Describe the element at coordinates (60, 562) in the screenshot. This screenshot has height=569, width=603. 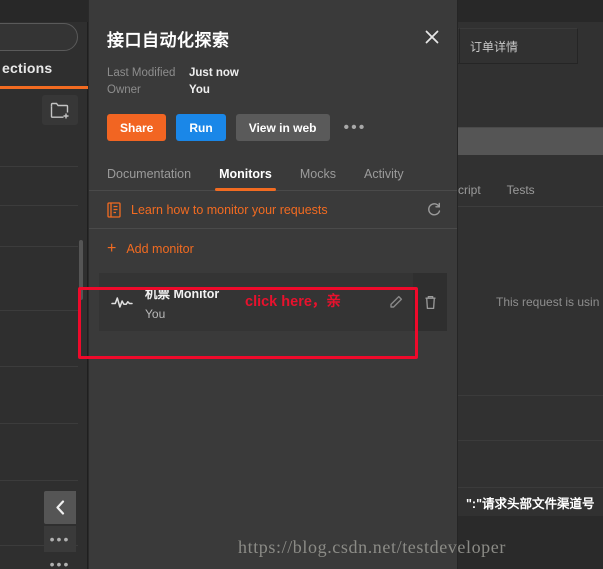
I see `sidebar-more-button-secondary: •••` at that location.